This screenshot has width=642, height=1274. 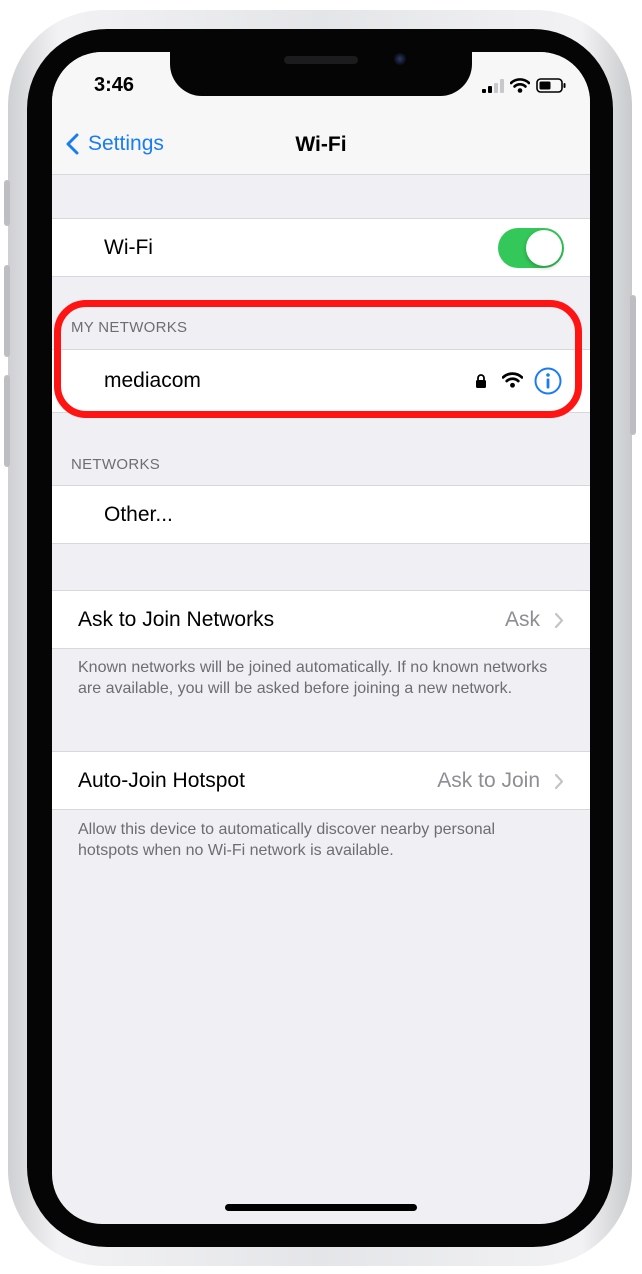 I want to click on battery-icon, so click(x=551, y=85).